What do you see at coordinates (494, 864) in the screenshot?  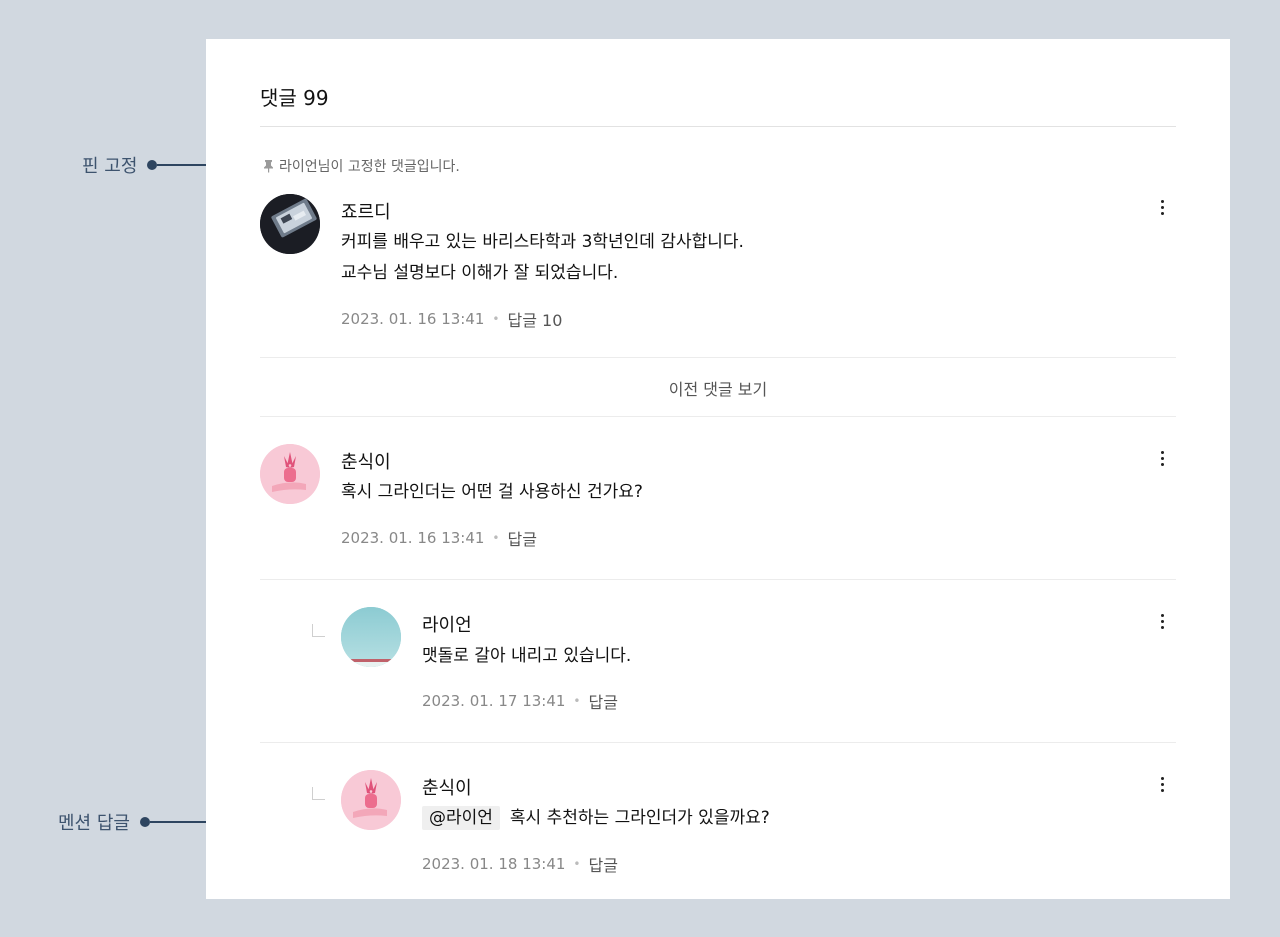 I see `comment-date: 2023. 01. 18 13:41` at bounding box center [494, 864].